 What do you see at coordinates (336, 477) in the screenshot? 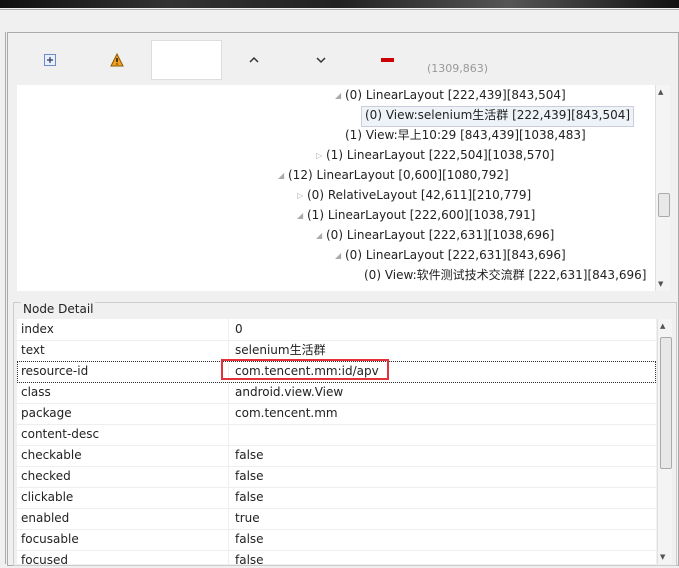
I see `detail-row: checked false` at bounding box center [336, 477].